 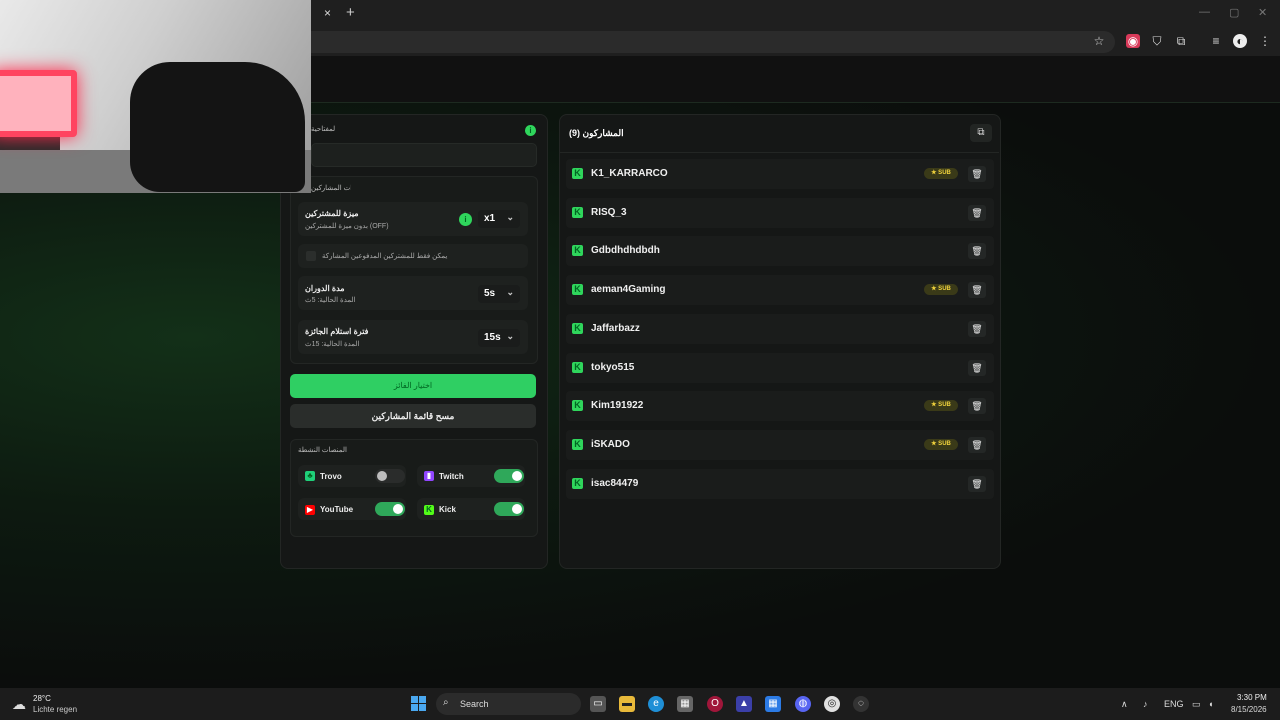 What do you see at coordinates (1216, 41) in the screenshot?
I see `tab-search-icon: ≡` at bounding box center [1216, 41].